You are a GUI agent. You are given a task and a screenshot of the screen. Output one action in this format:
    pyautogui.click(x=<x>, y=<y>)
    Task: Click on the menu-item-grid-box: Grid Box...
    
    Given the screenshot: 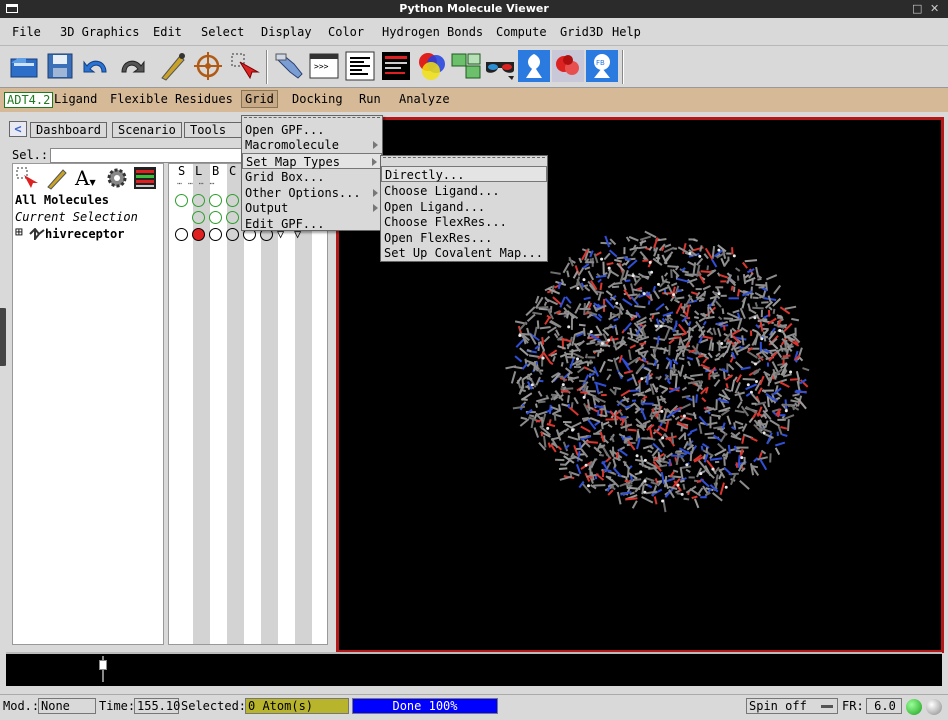 What is the action you would take?
    pyautogui.click(x=312, y=177)
    